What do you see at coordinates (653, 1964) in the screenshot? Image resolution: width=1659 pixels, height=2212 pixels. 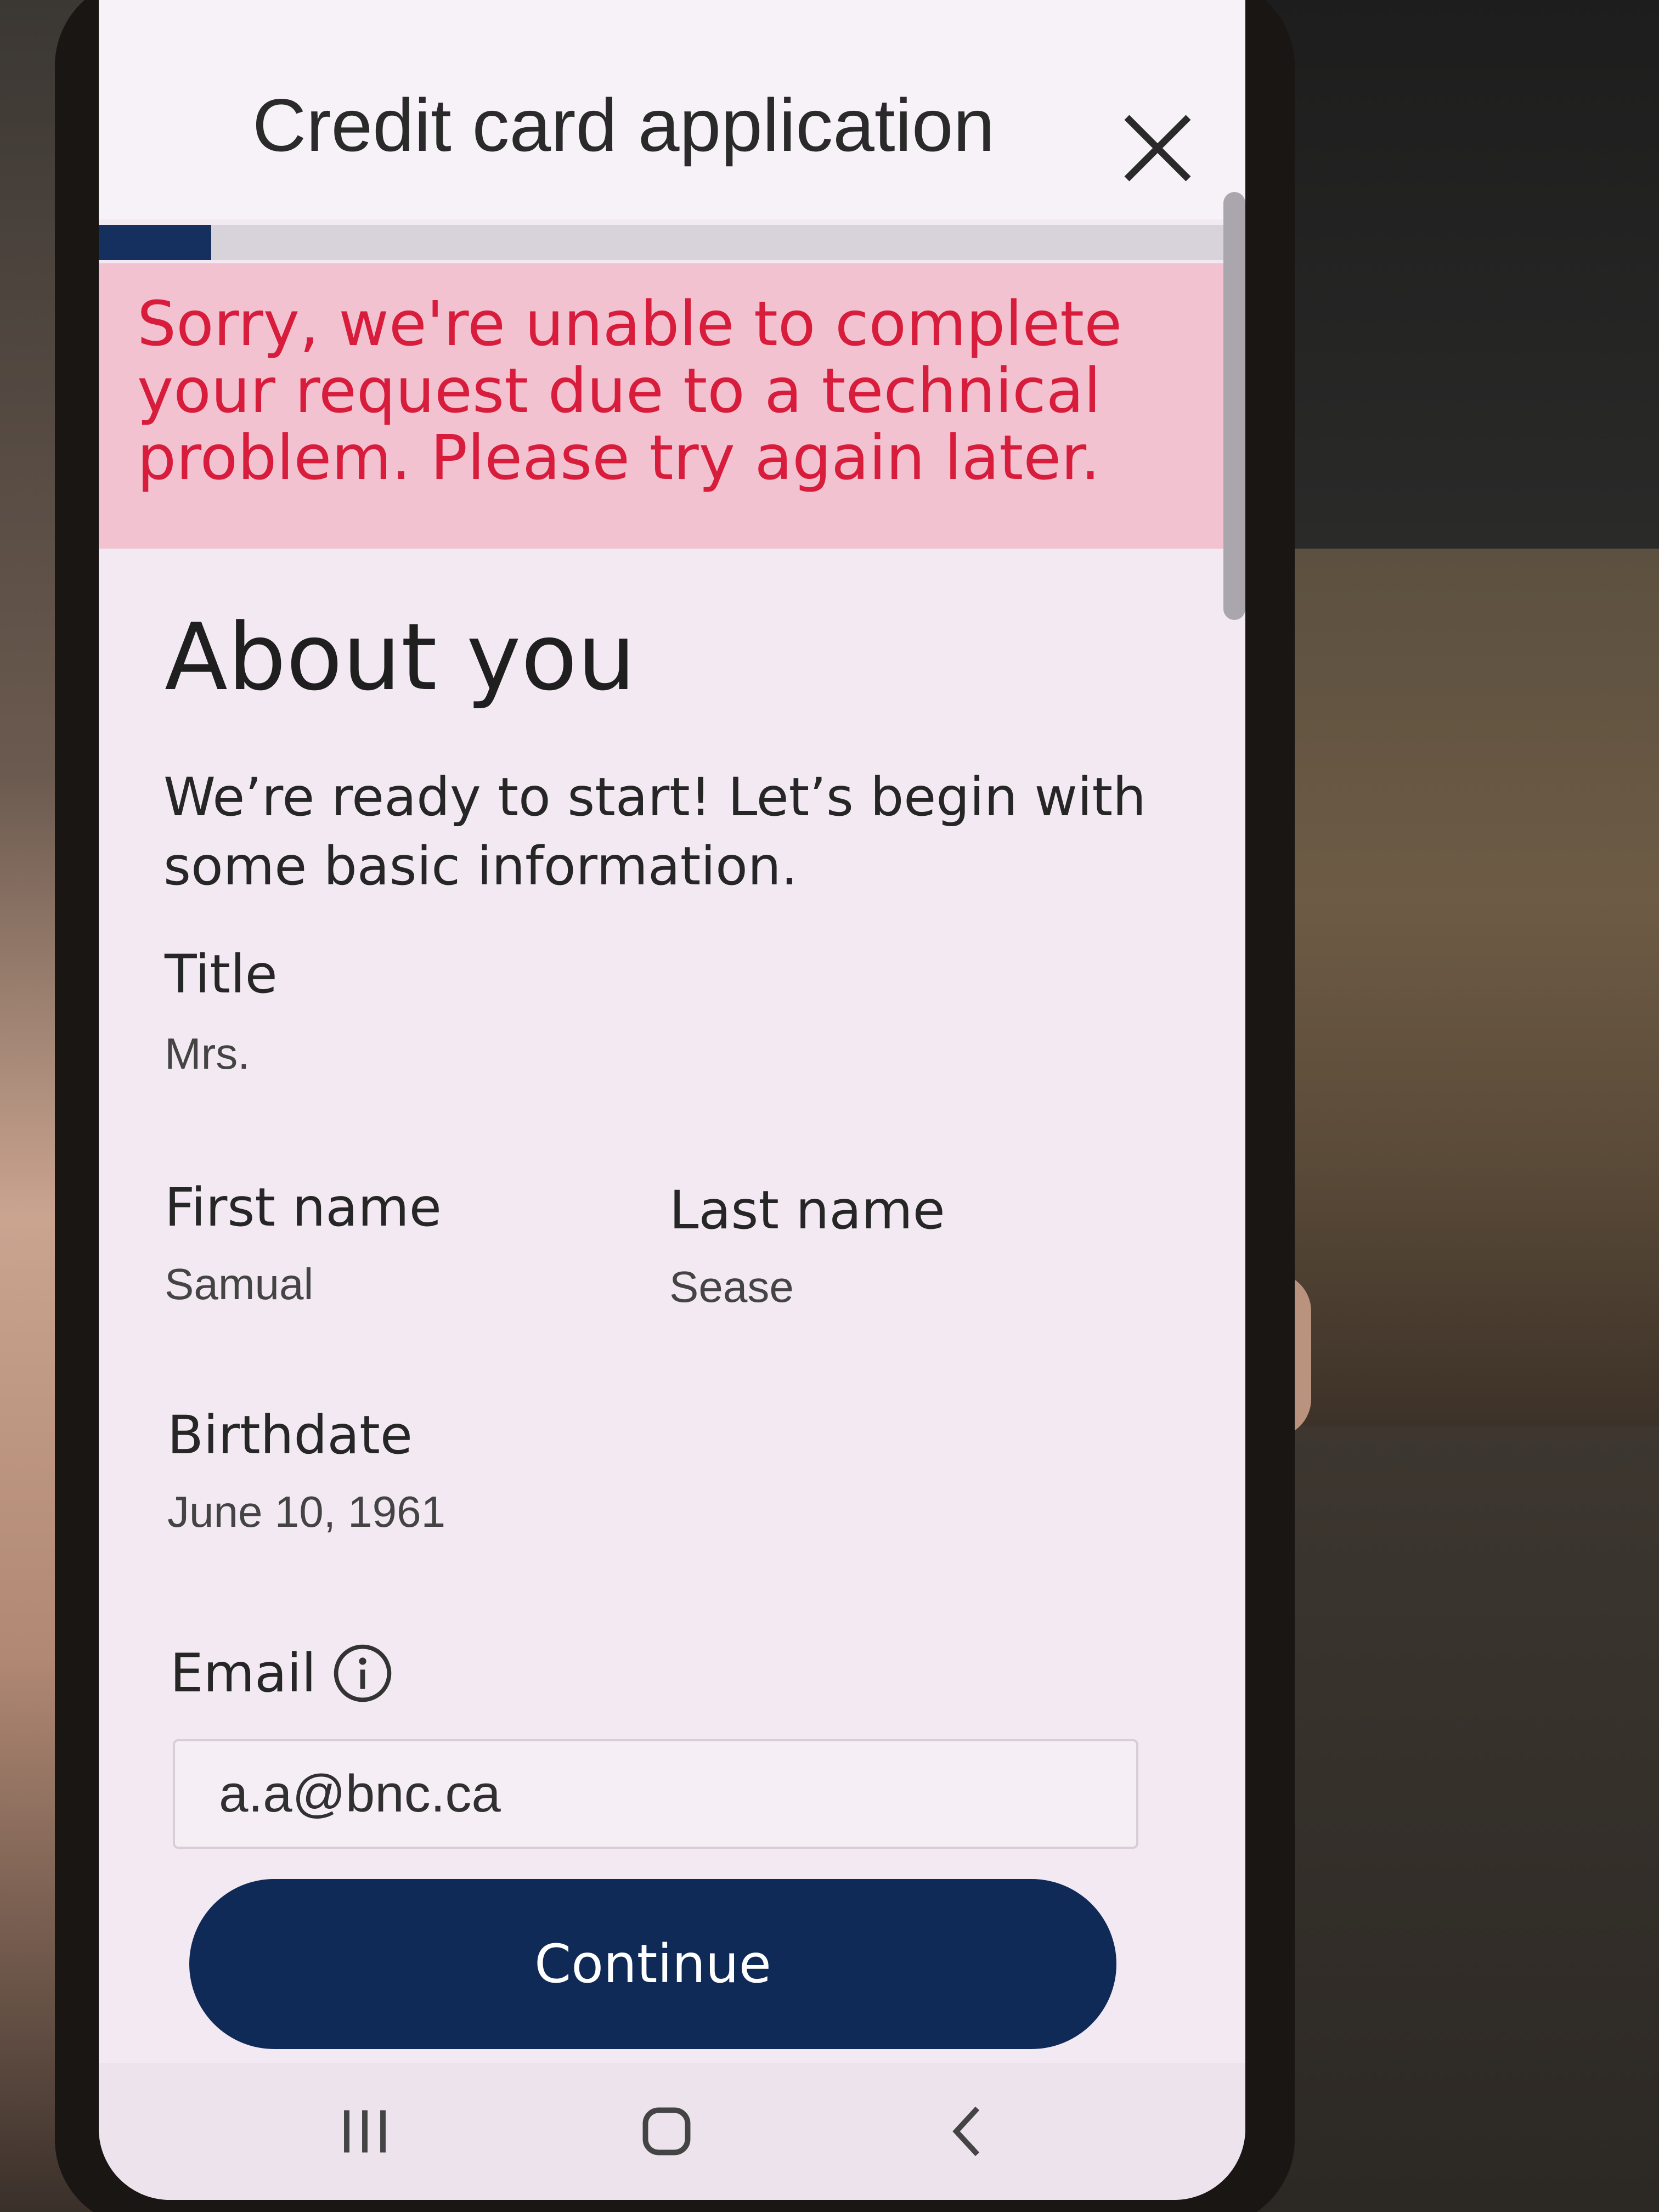 I see `continue-button: Continue` at bounding box center [653, 1964].